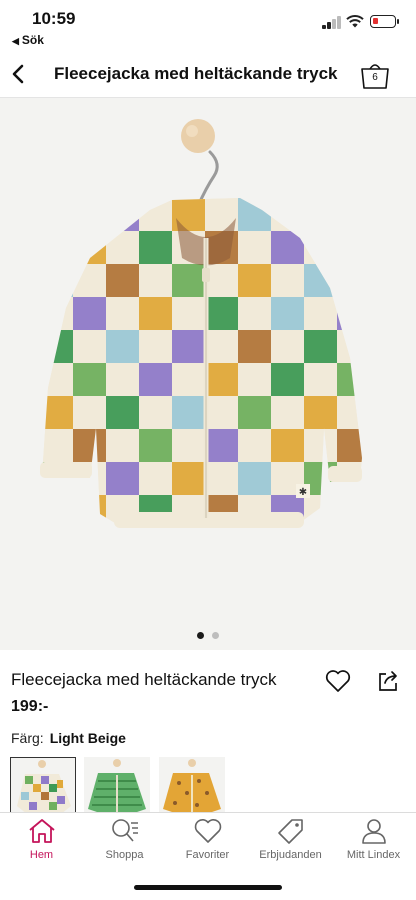 This screenshot has width=416, height=900. I want to click on shopping-bag-button: 6, so click(375, 75).